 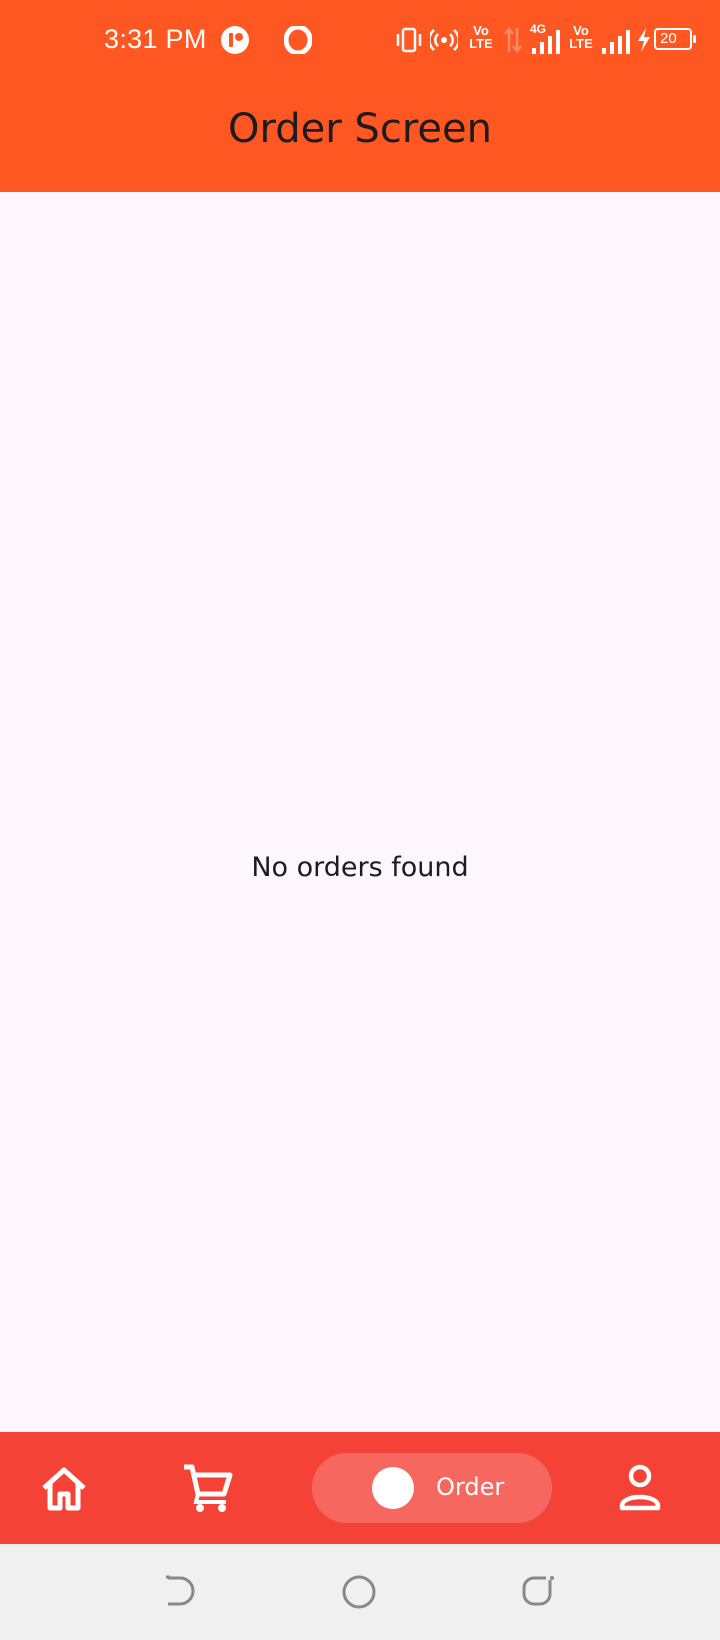 I want to click on back-icon, so click(x=180, y=1591).